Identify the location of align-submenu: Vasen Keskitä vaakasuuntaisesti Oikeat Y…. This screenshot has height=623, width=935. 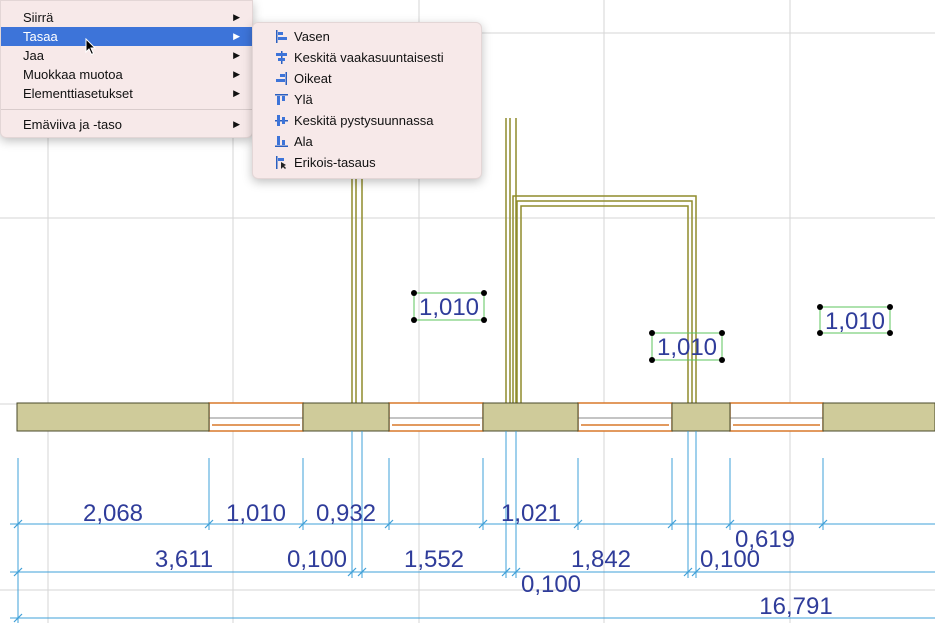
(367, 100).